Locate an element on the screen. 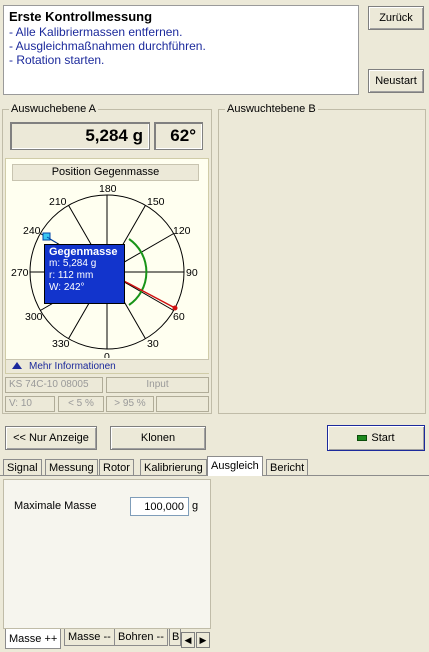 This screenshot has height=652, width=429. sensor-cell: KS 74C-10 08005 is located at coordinates (54, 385).